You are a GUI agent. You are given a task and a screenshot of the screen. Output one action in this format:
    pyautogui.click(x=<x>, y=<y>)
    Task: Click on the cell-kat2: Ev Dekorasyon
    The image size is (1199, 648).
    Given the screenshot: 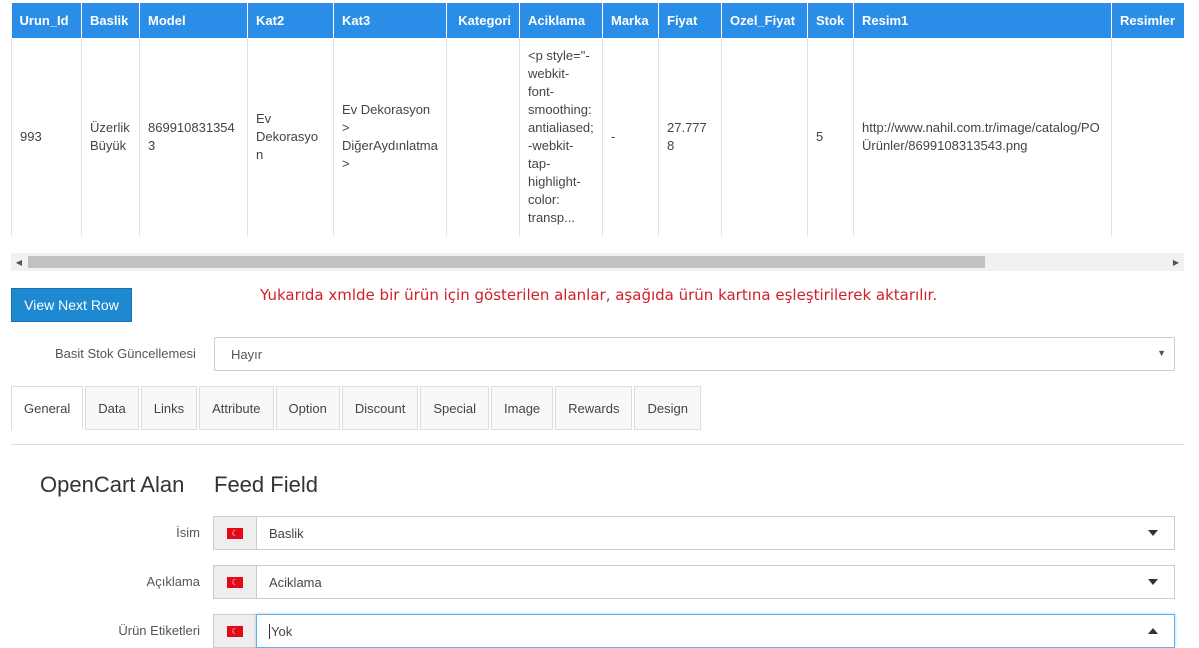 What is the action you would take?
    pyautogui.click(x=290, y=137)
    